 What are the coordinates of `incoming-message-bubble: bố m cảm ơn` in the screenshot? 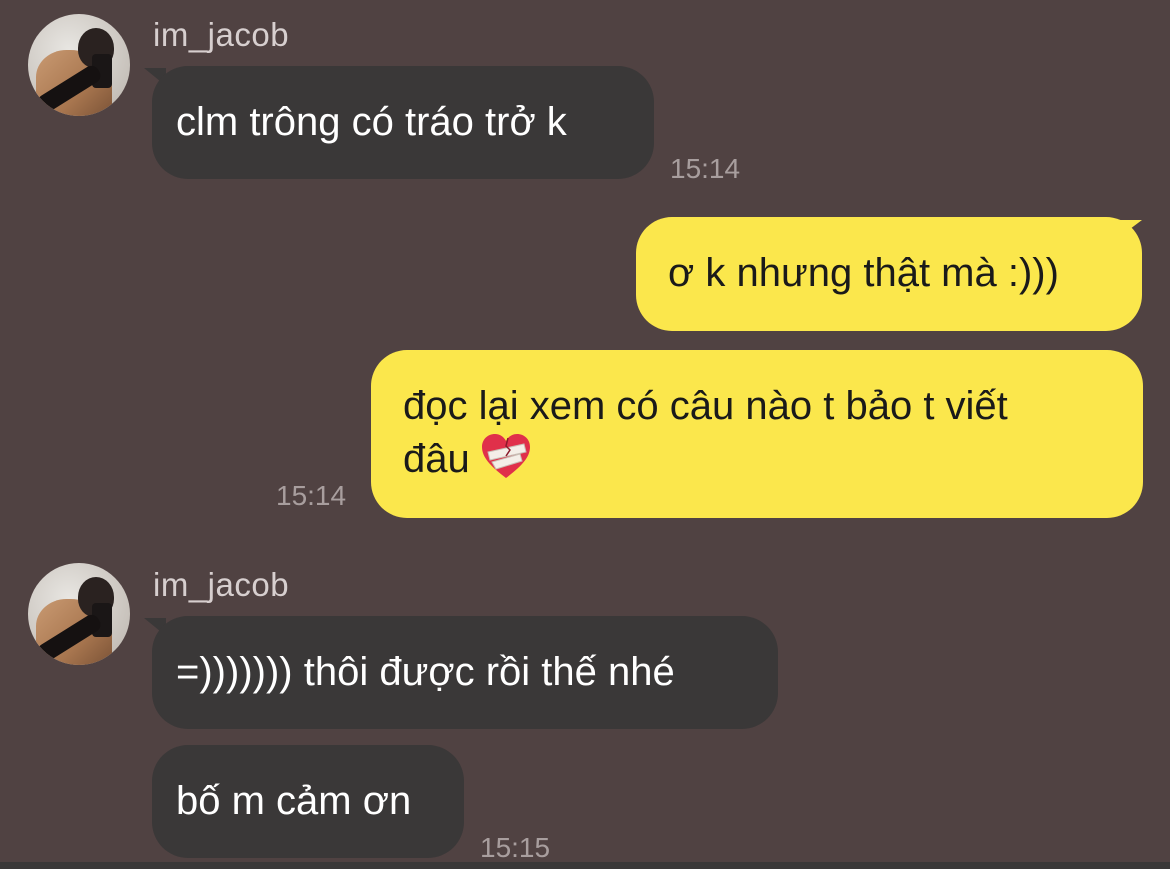 It's located at (308, 801).